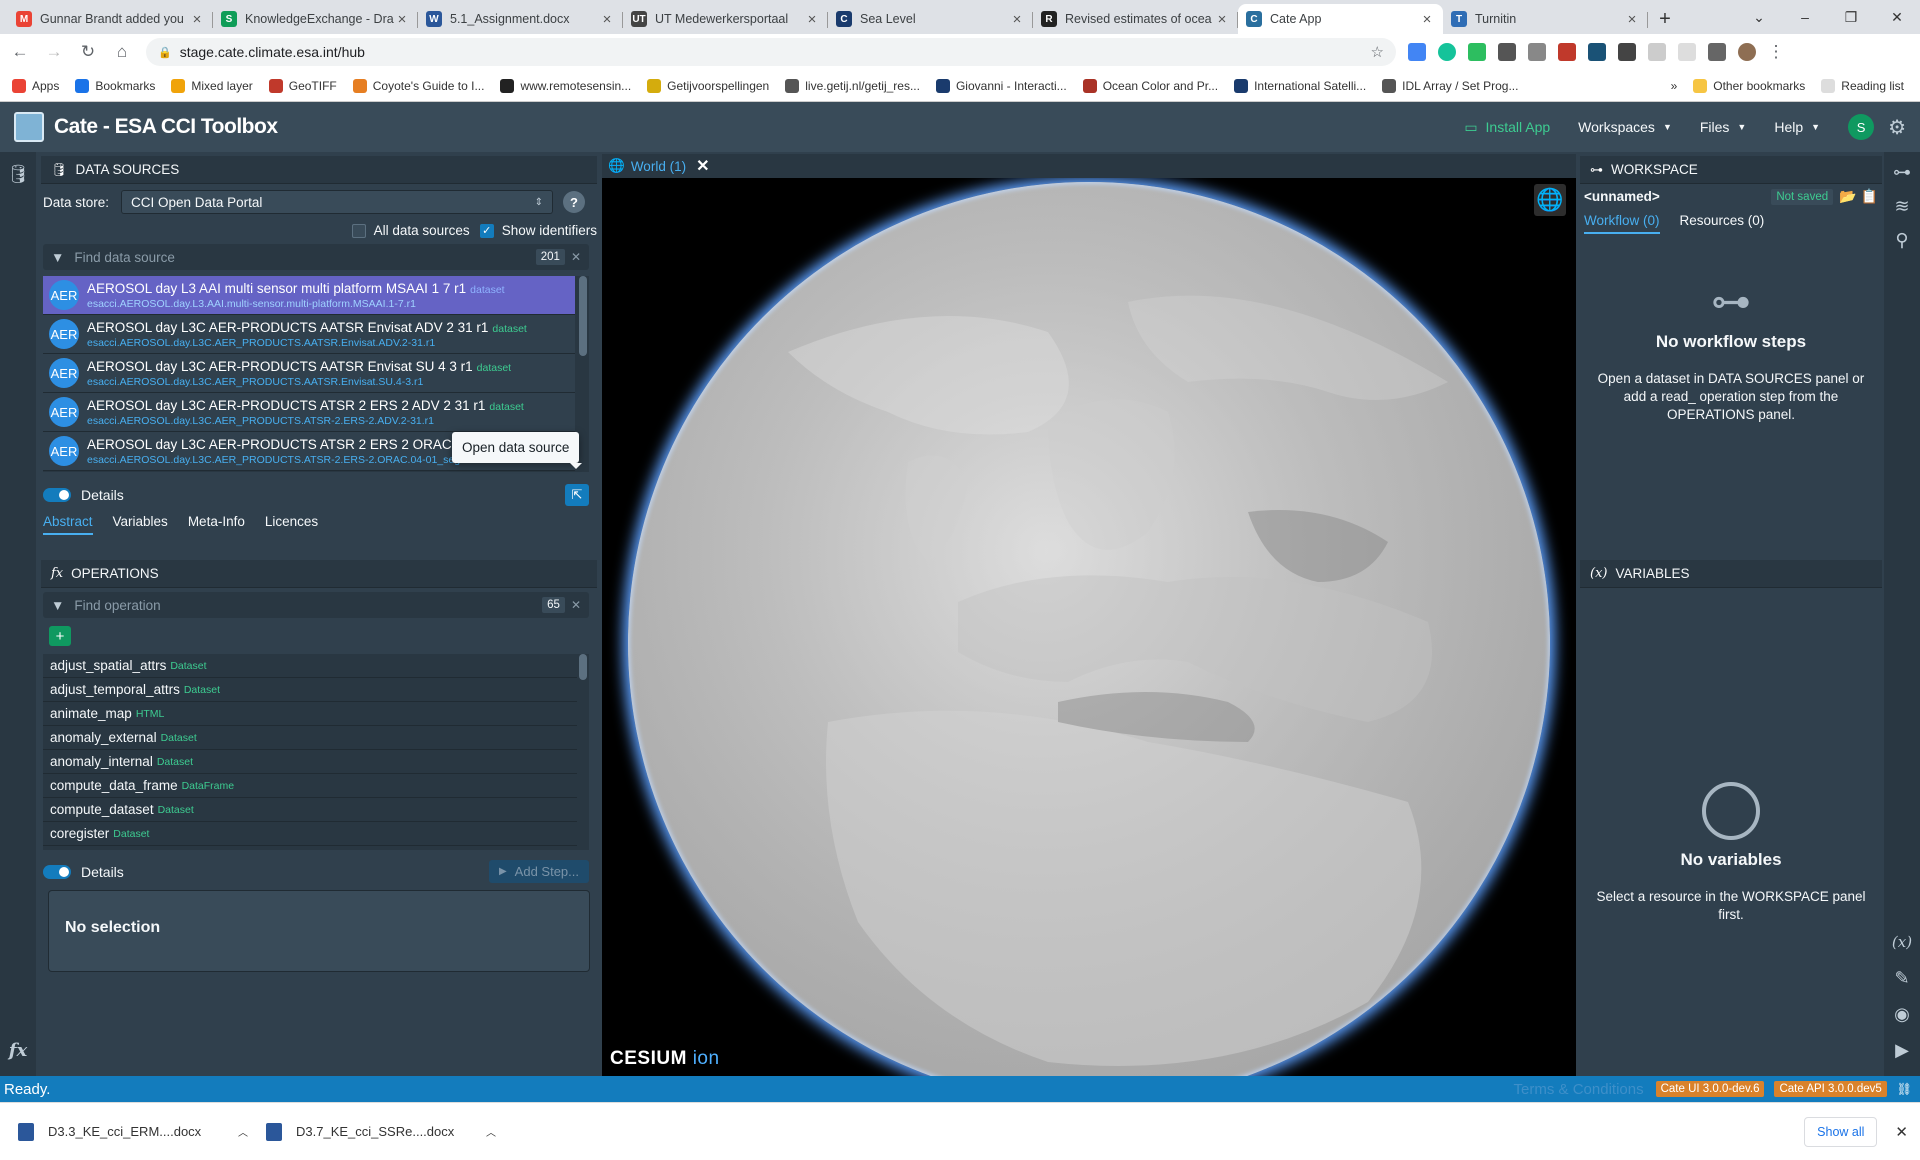 The width and height of the screenshot is (1920, 1160). Describe the element at coordinates (122, 52) in the screenshot. I see `home-button: ⌂` at that location.